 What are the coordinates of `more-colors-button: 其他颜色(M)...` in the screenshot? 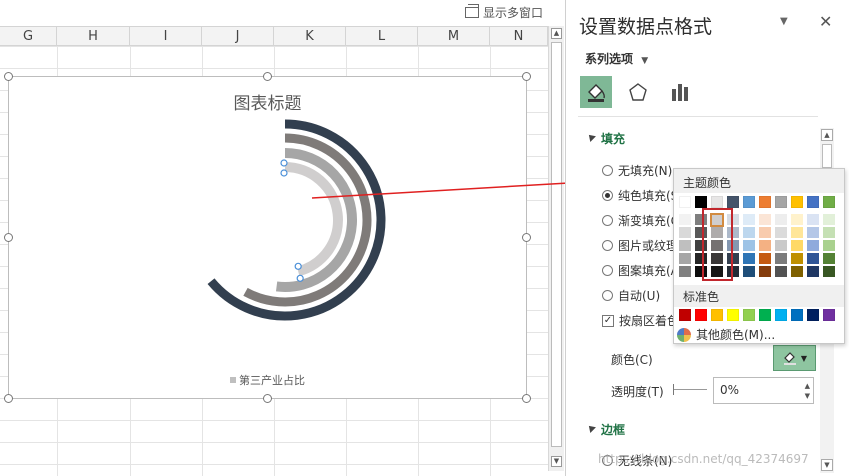 It's located at (726, 334).